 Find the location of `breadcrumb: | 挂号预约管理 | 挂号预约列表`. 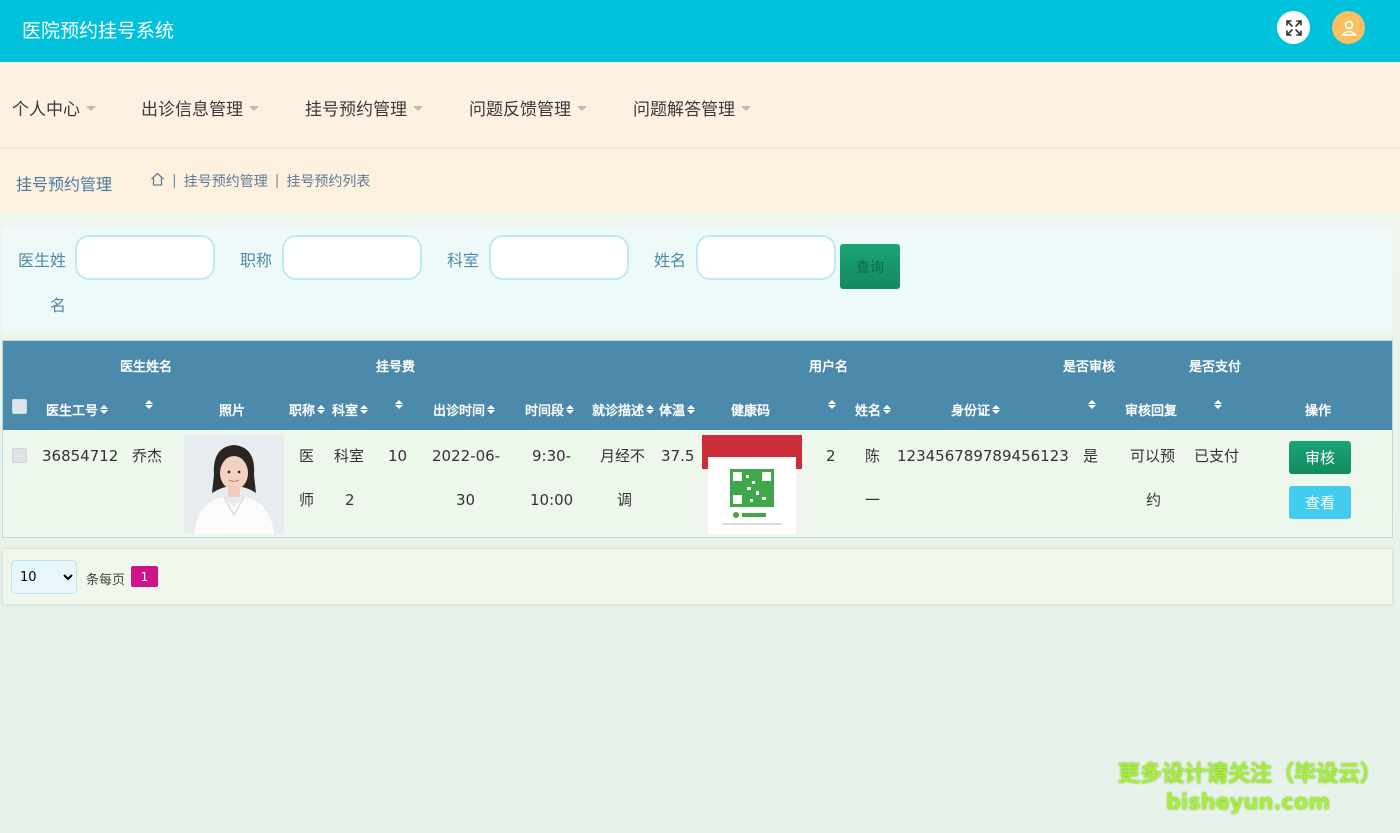

breadcrumb: | 挂号预约管理 | 挂号预约列表 is located at coordinates (260, 181).